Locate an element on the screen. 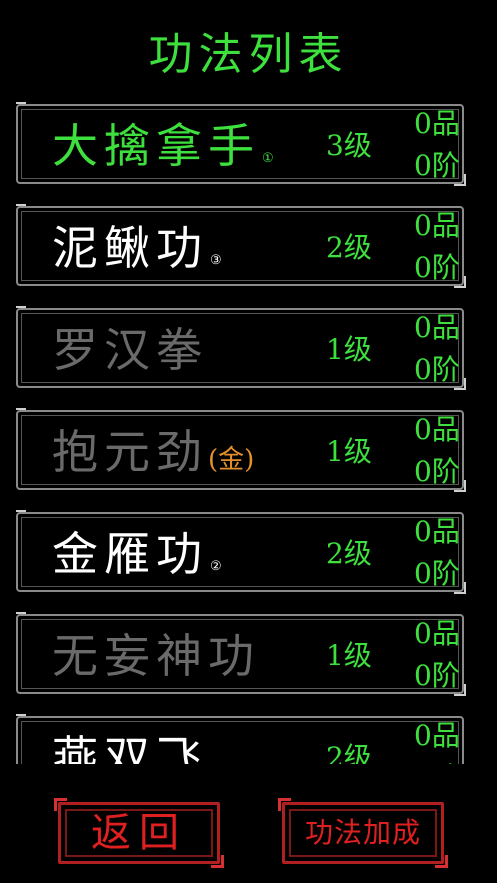  skill-bonus-button: 功法加成 is located at coordinates (363, 833).